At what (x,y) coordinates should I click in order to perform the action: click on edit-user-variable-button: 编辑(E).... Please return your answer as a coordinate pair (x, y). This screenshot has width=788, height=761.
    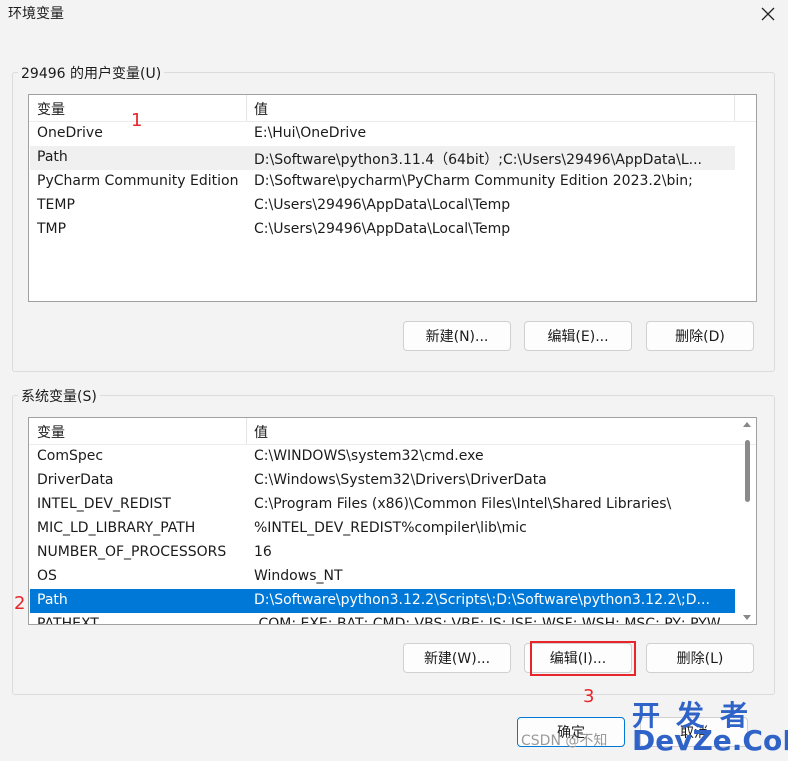
    Looking at the image, I should click on (578, 336).